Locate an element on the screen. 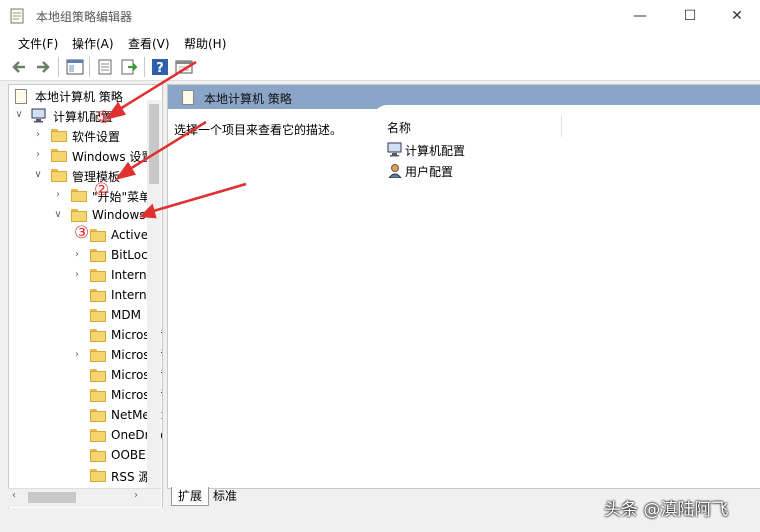 Image resolution: width=760 pixels, height=532 pixels. show-hide-action-pane-icon is located at coordinates (184, 67).